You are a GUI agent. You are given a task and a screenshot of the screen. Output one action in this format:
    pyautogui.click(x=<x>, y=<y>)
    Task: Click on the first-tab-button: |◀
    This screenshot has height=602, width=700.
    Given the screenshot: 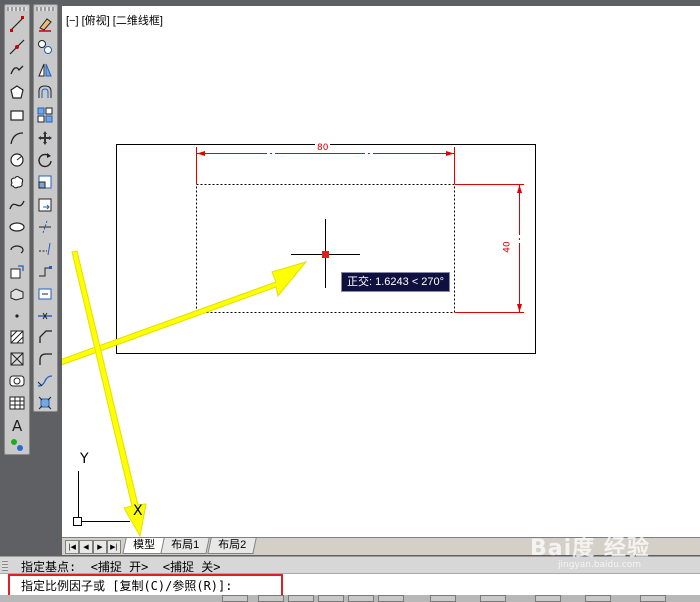 What is the action you would take?
    pyautogui.click(x=72, y=547)
    